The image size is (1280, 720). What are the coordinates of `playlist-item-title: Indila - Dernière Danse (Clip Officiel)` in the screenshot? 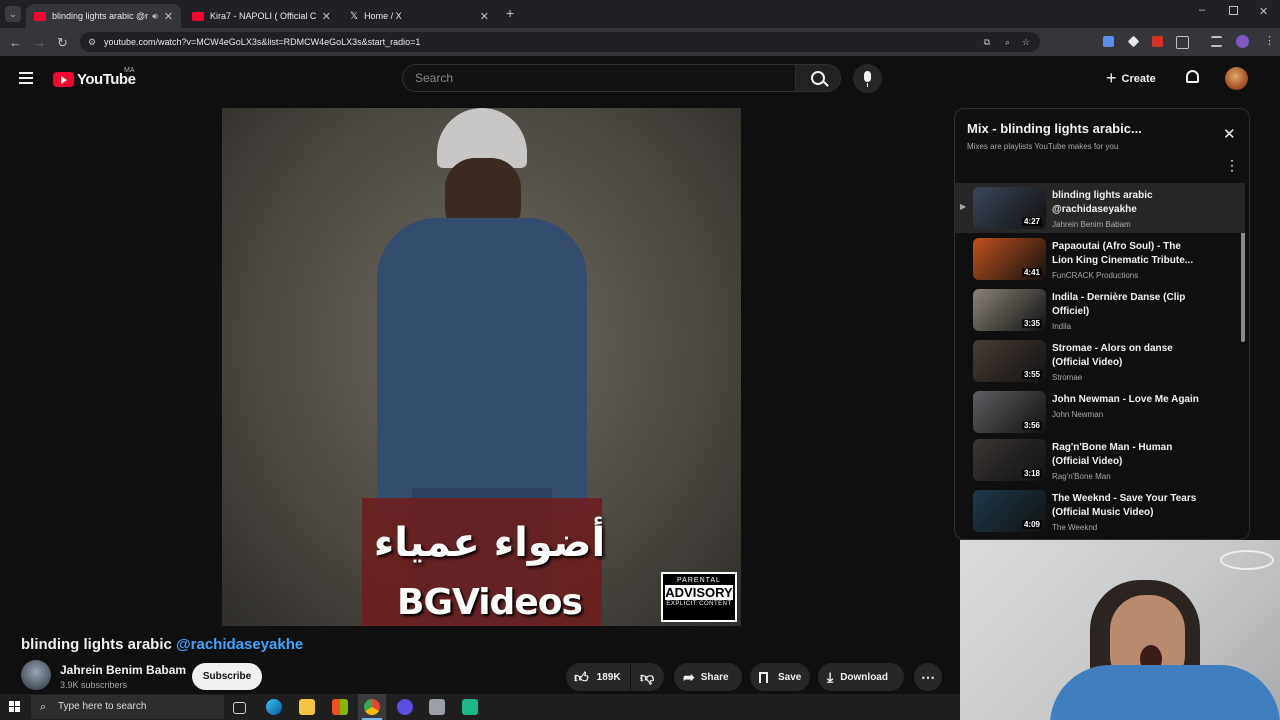 It's located at (1127, 305).